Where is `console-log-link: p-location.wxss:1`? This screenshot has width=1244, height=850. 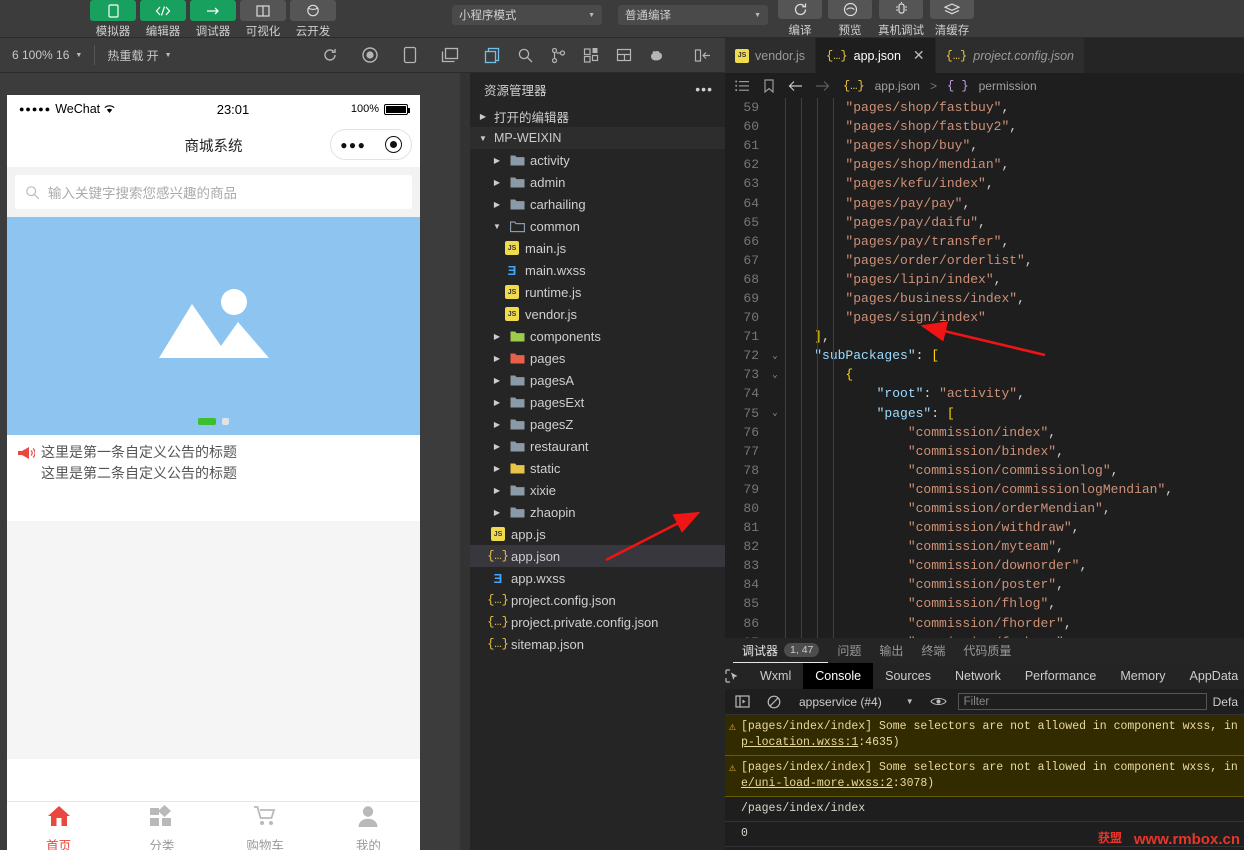
console-log-link: p-location.wxss:1 is located at coordinates (799, 742).